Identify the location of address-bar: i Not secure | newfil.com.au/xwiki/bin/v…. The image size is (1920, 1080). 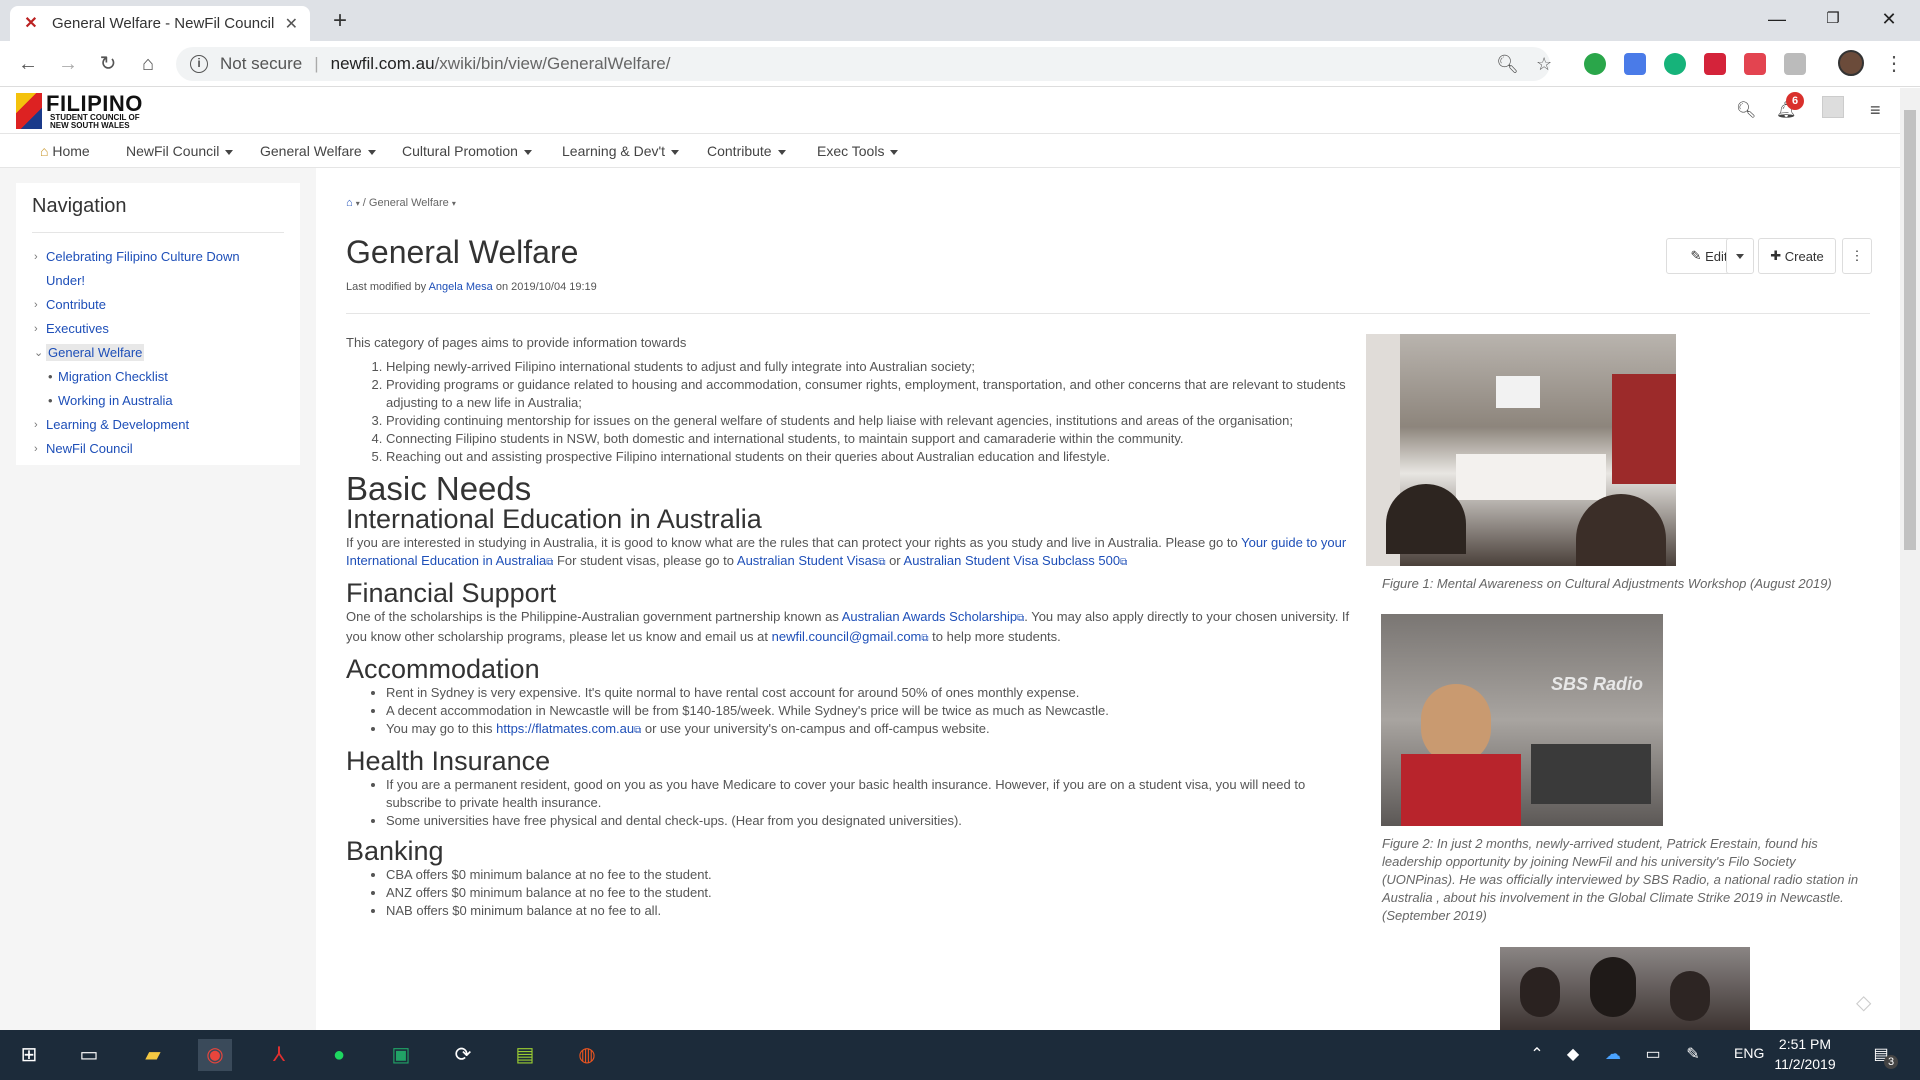
(864, 64).